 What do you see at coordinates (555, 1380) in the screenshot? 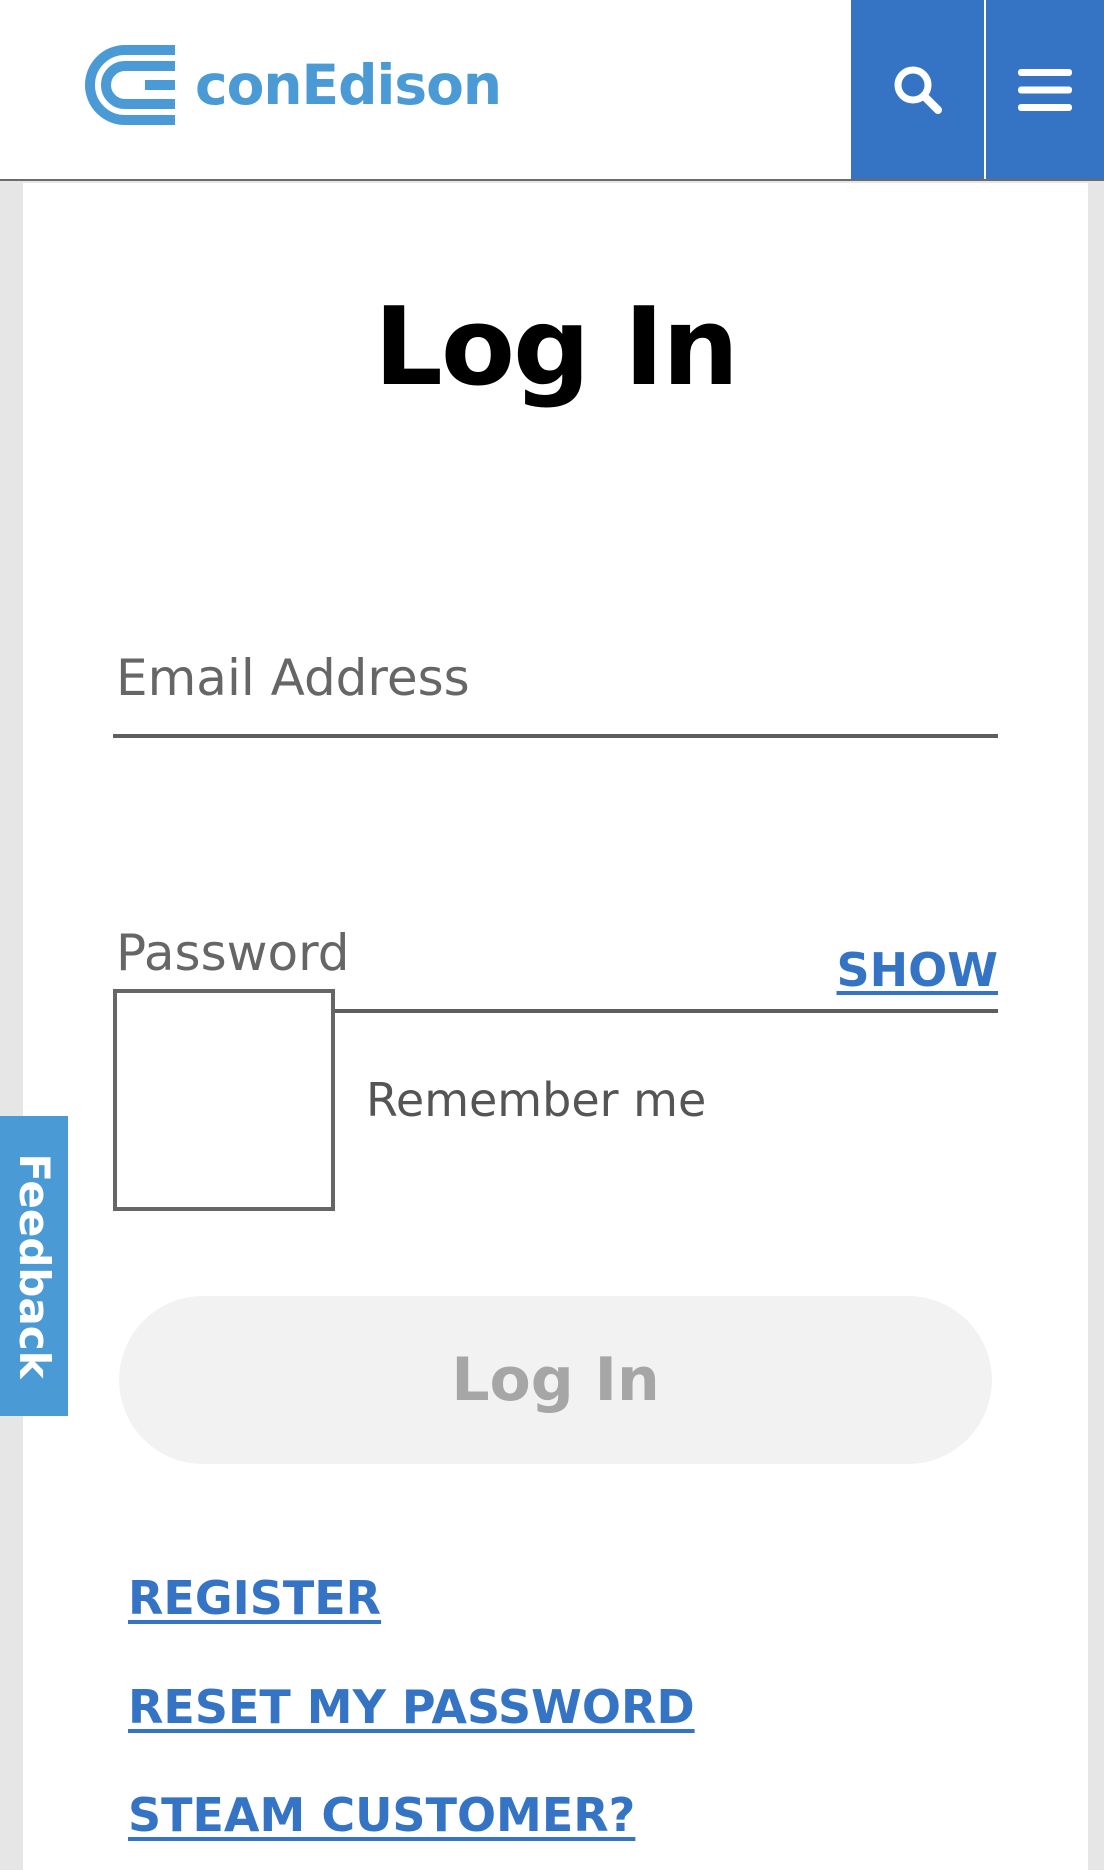
I see `login-button: Log In` at bounding box center [555, 1380].